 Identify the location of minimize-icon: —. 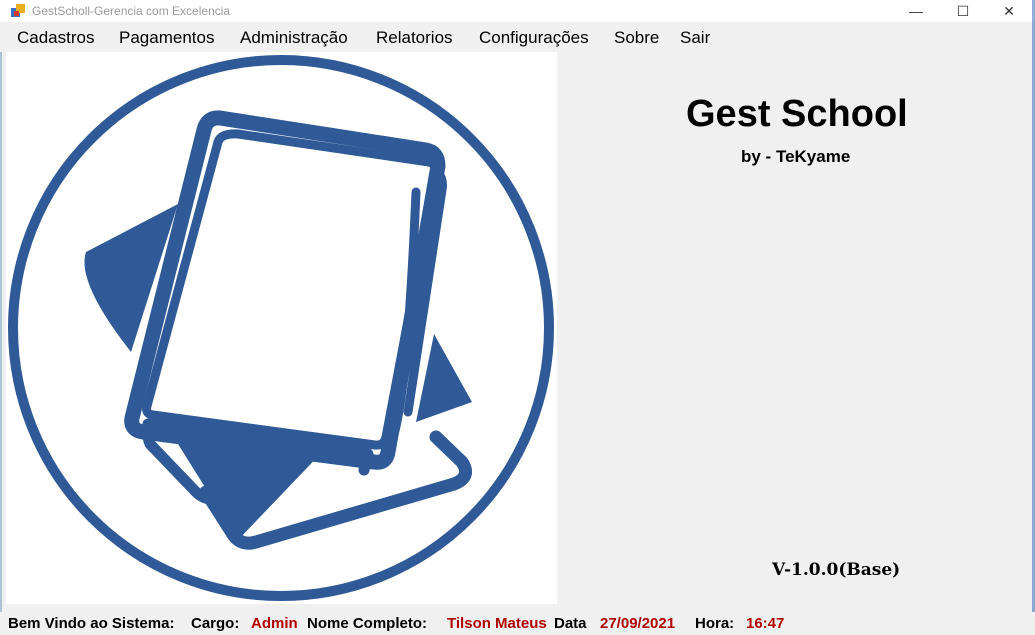
(916, 11).